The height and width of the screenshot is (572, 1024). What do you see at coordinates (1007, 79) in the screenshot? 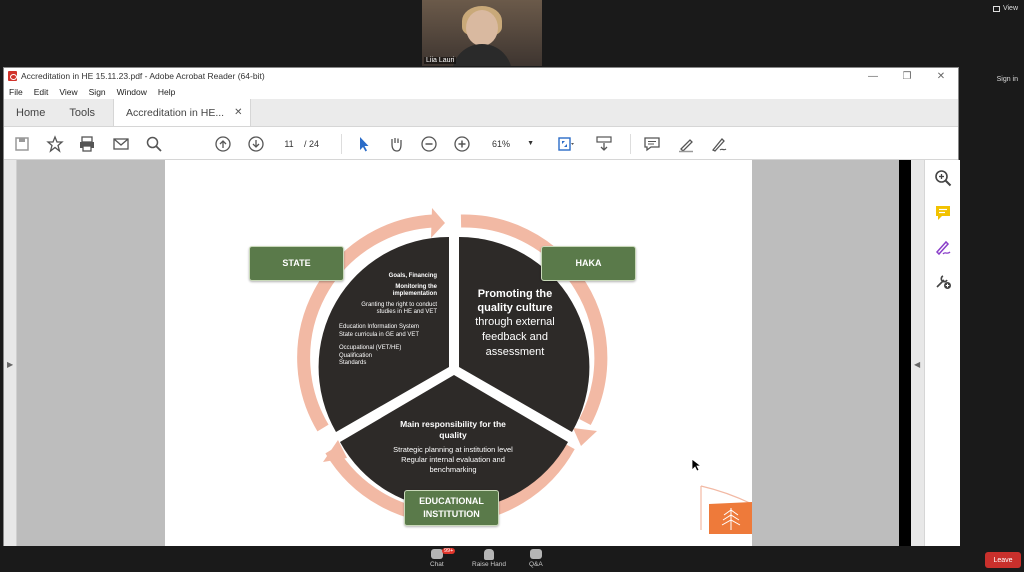
I see `signin-link: Sign in` at bounding box center [1007, 79].